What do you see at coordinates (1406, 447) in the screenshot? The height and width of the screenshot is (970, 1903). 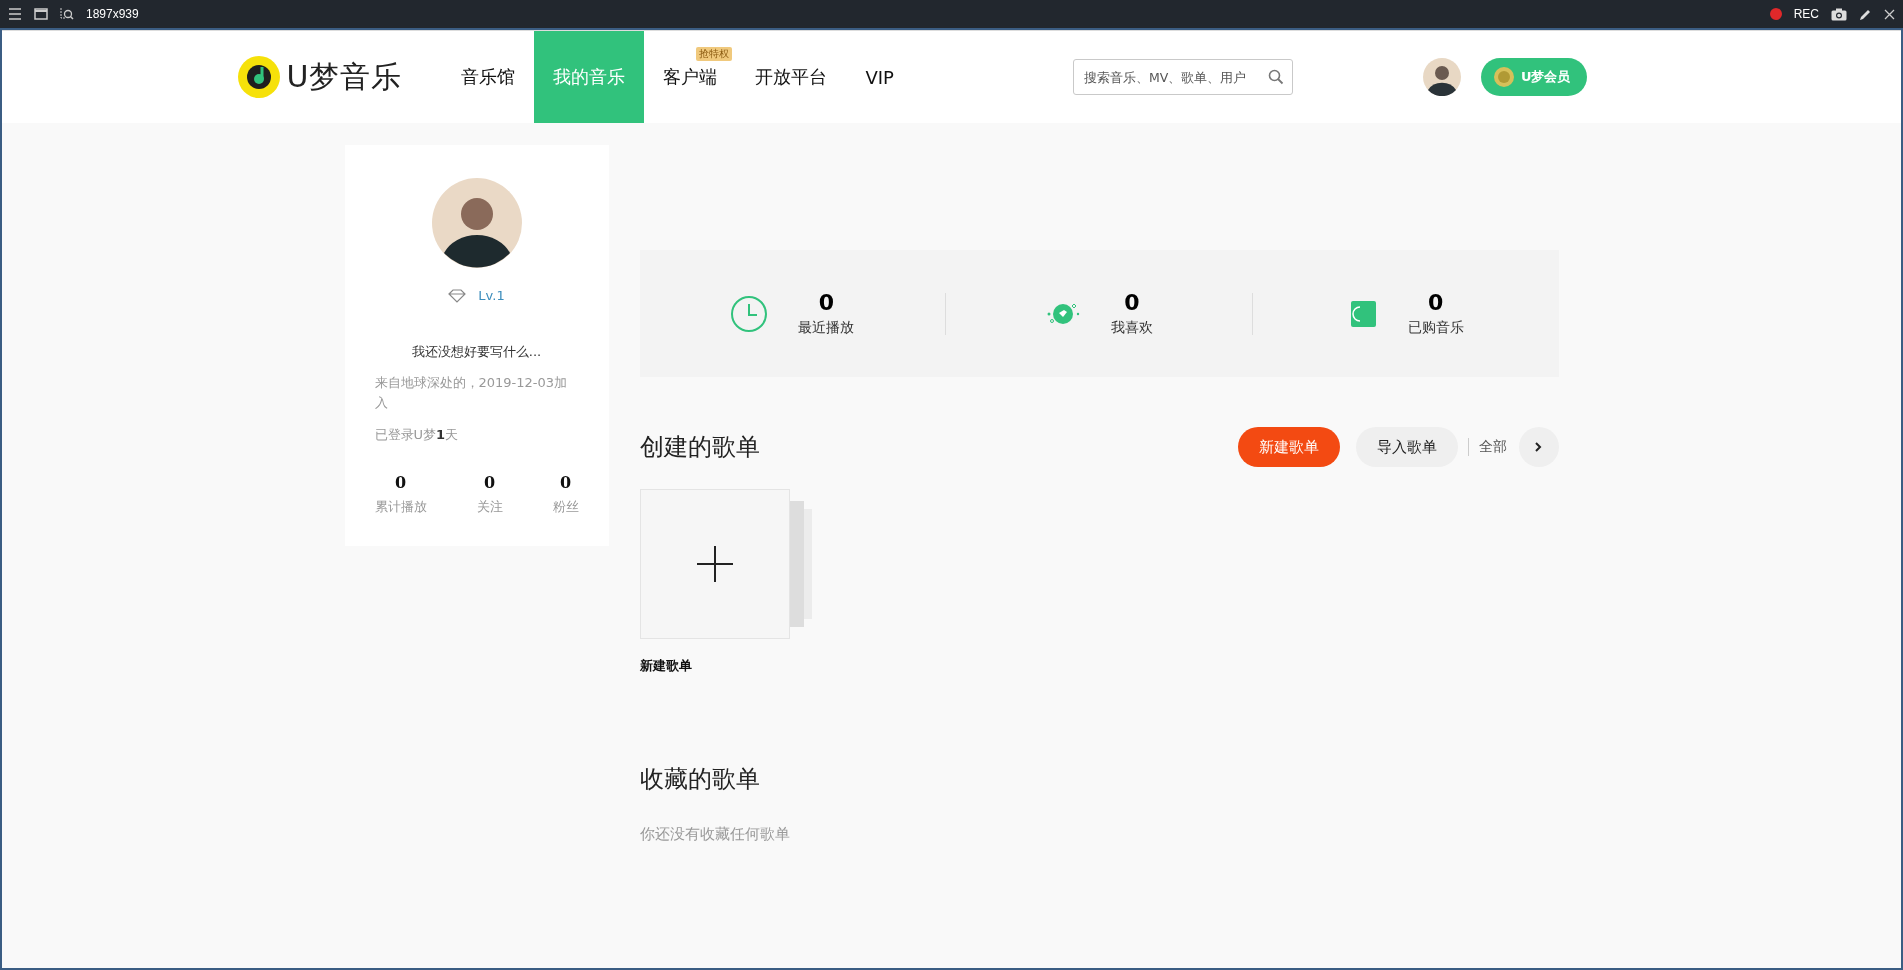 I see `import-playlist-button: 导入歌单` at bounding box center [1406, 447].